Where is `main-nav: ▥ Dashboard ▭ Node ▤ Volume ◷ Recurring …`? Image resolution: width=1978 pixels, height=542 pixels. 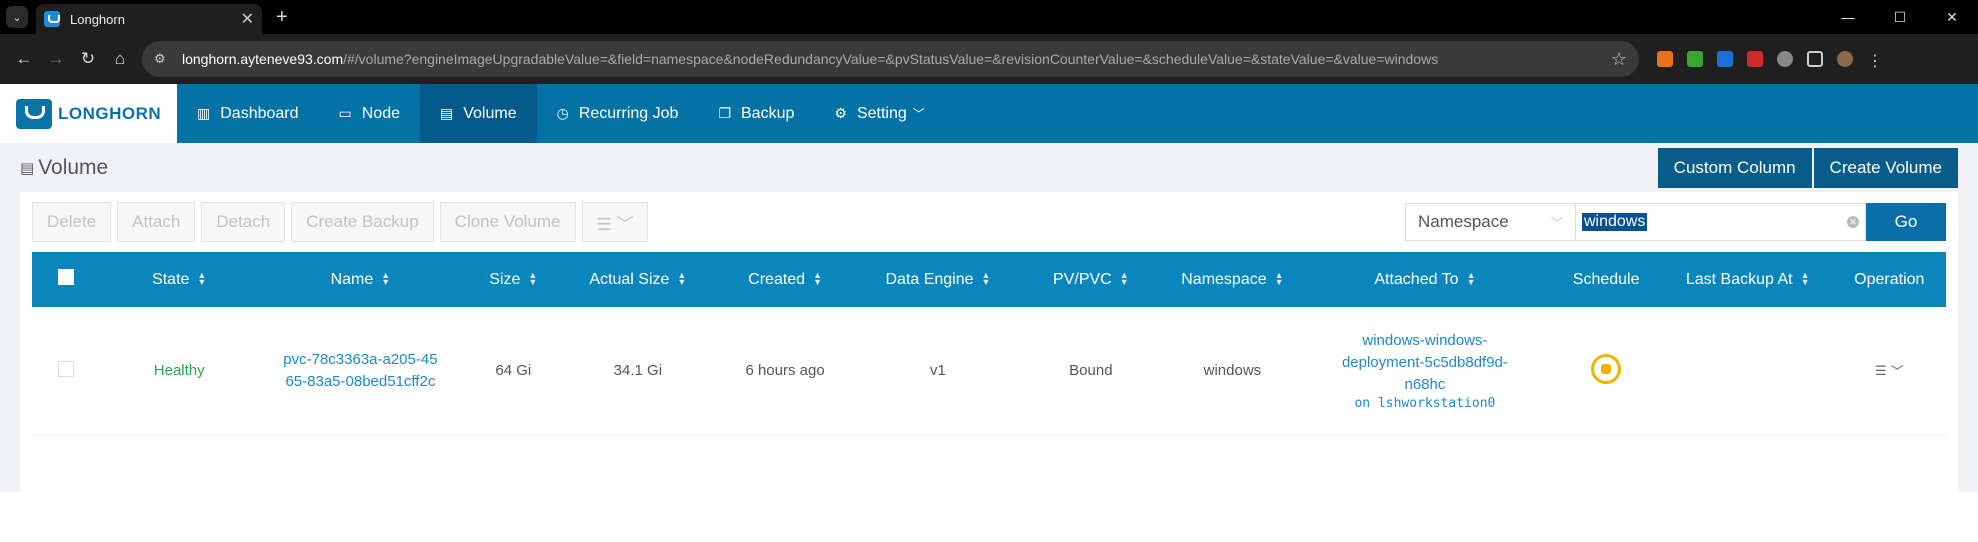 main-nav: ▥ Dashboard ▭ Node ▤ Volume ◷ Recurring … is located at coordinates (561, 113).